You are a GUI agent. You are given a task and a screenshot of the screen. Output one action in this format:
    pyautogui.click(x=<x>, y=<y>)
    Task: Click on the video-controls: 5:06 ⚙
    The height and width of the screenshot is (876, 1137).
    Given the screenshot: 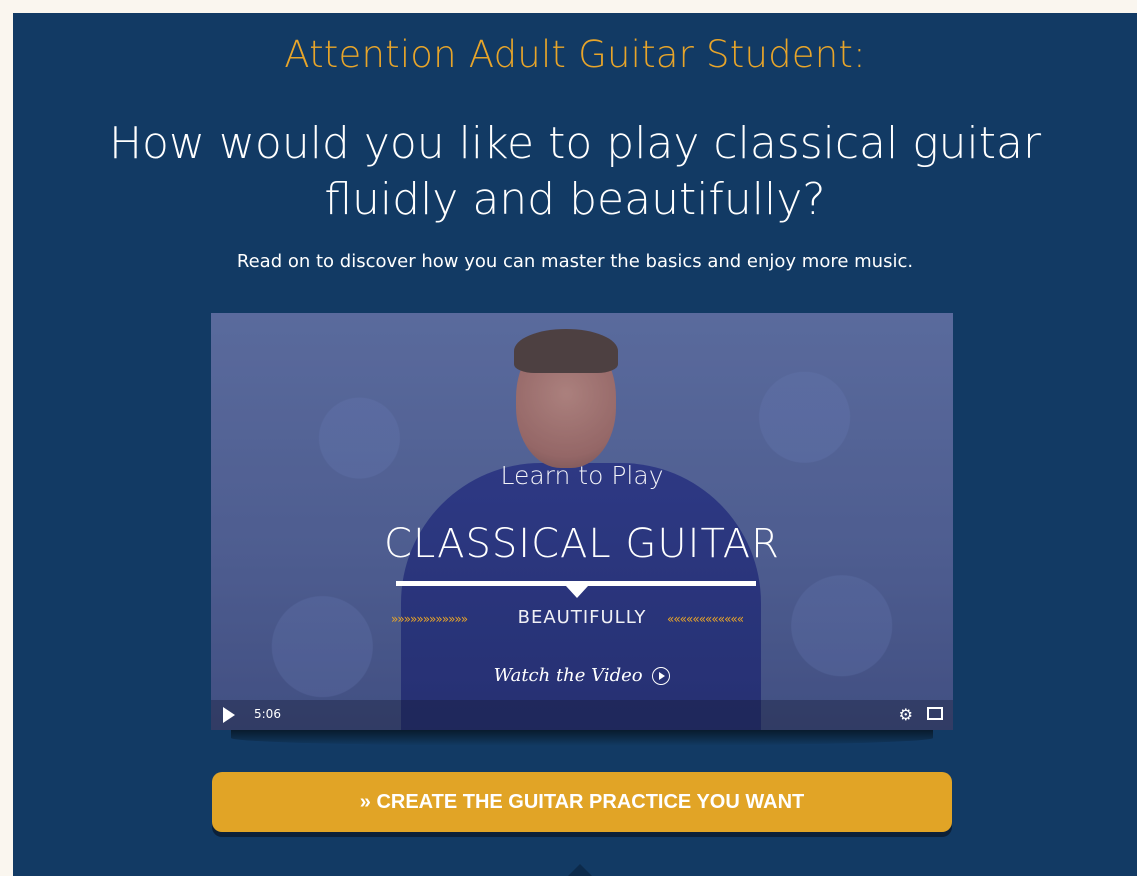 What is the action you would take?
    pyautogui.click(x=582, y=715)
    